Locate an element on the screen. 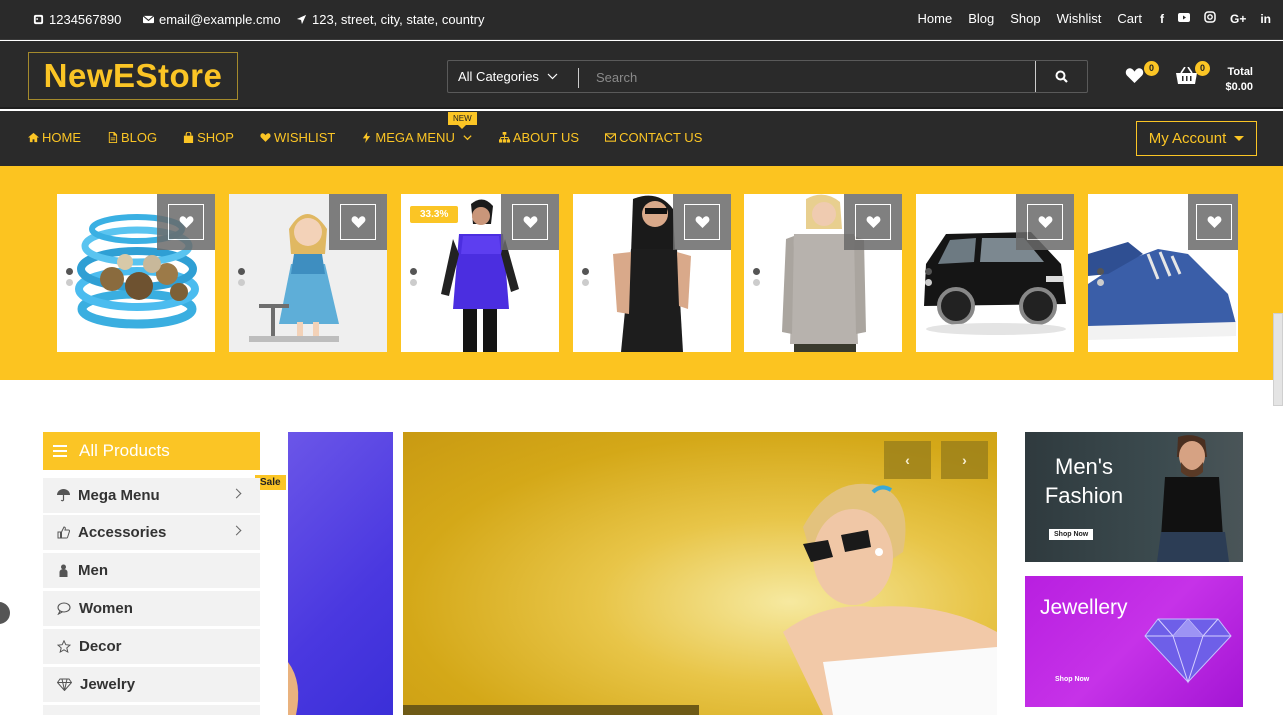  slider-next-button: › is located at coordinates (964, 460).